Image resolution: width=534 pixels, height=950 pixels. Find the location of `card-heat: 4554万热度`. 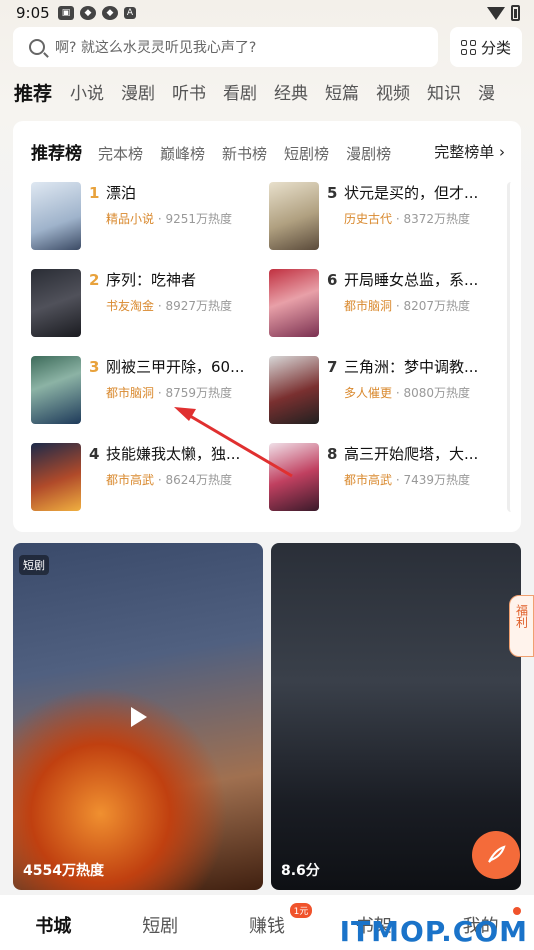

card-heat: 4554万热度 is located at coordinates (63, 871).